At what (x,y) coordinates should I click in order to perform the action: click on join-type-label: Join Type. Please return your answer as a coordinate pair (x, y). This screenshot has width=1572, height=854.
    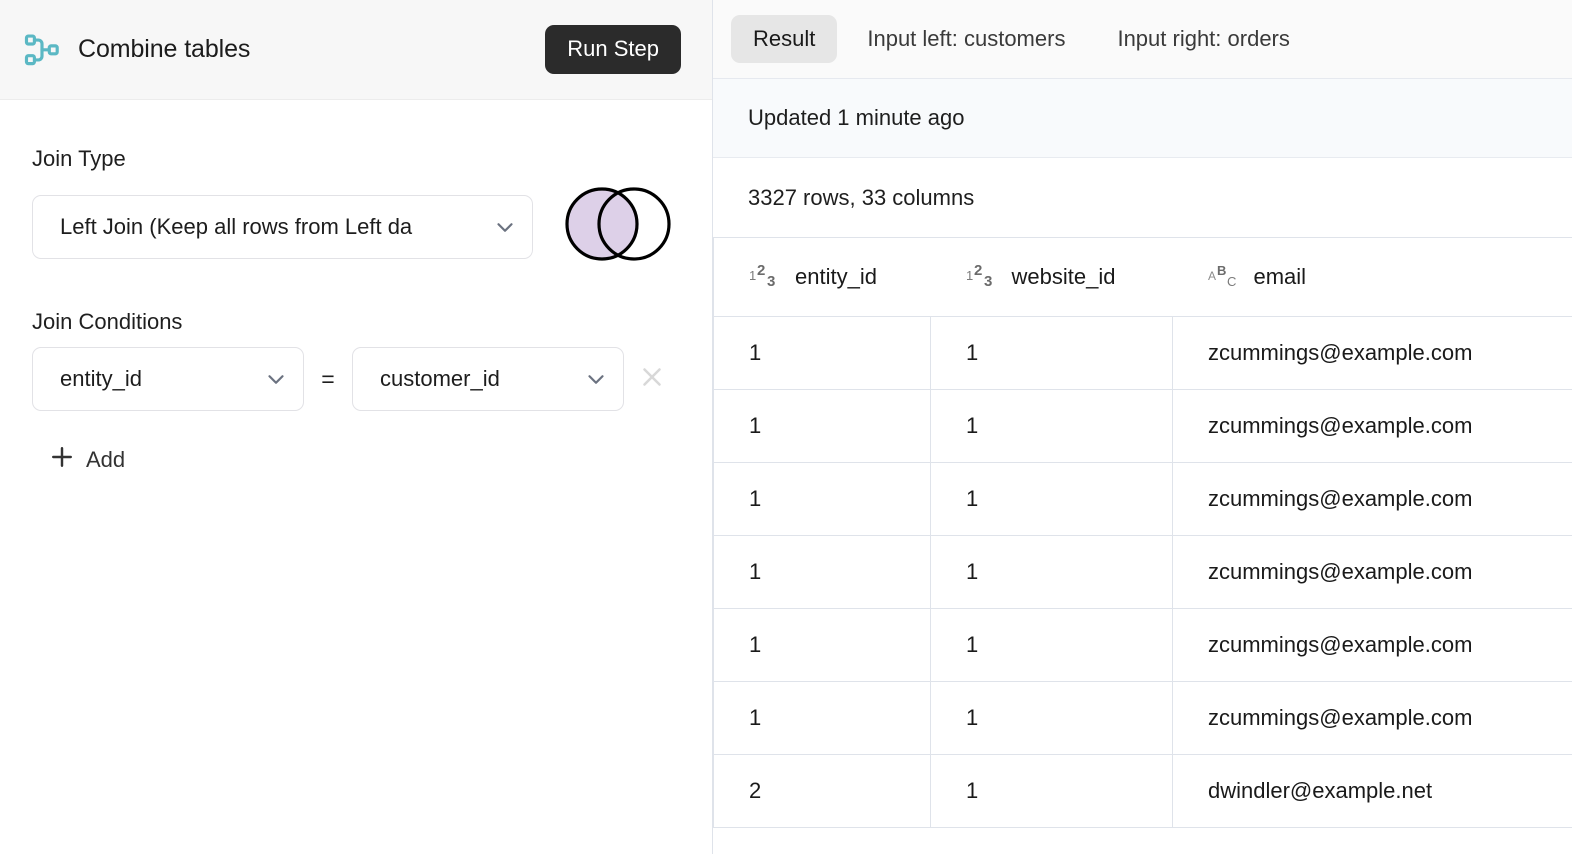
    Looking at the image, I should click on (79, 158).